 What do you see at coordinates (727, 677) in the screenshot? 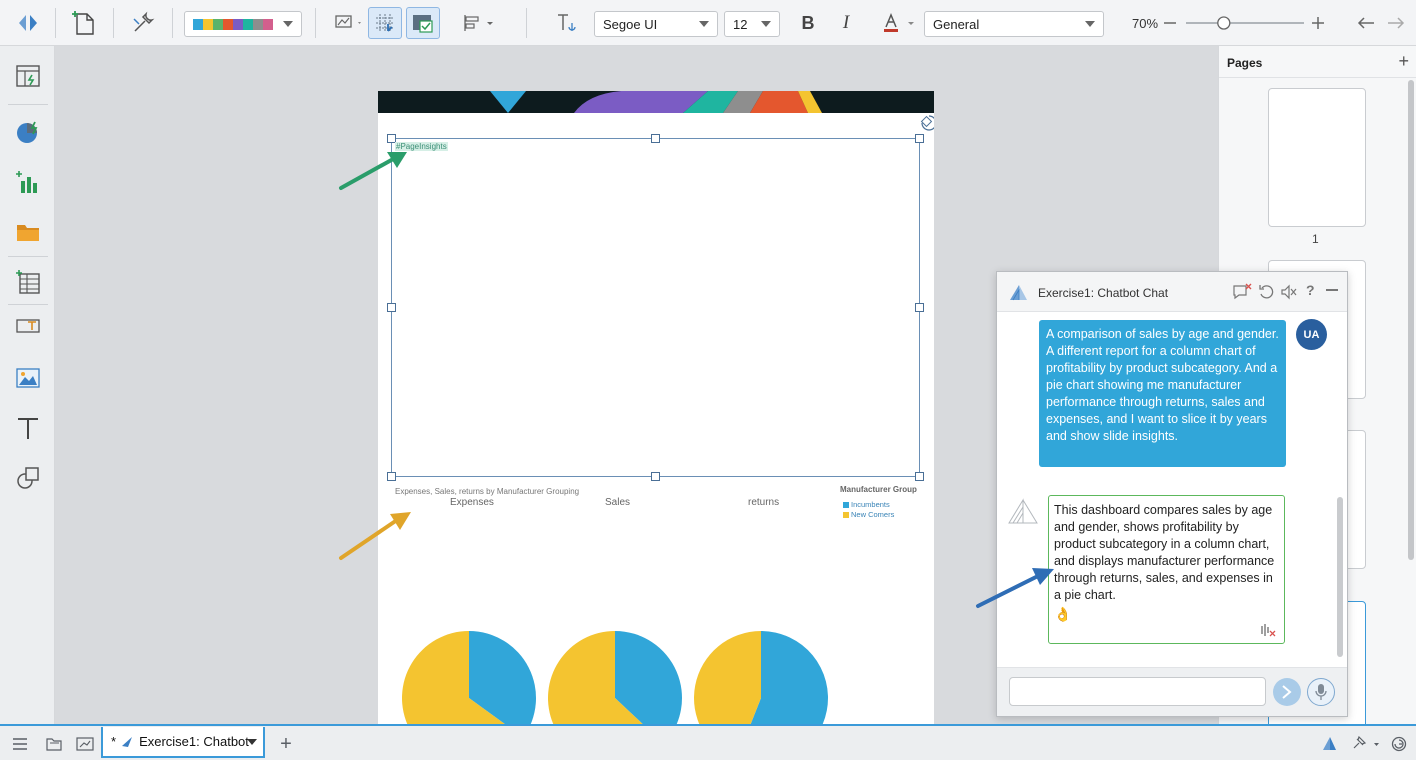
I see `pie-slice-returns-new-comers` at bounding box center [727, 677].